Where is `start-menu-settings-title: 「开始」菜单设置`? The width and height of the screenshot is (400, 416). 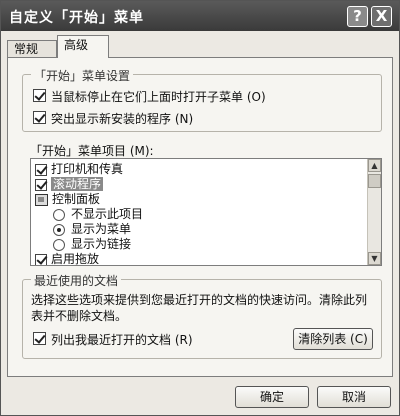
start-menu-settings-title: 「开始」菜单设置 is located at coordinates (82, 75).